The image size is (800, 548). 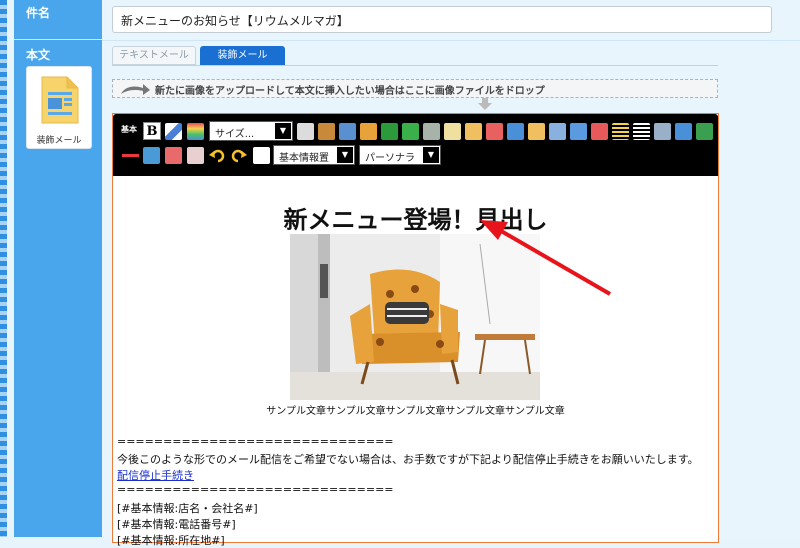 I want to click on undo-icon, so click(x=217, y=155).